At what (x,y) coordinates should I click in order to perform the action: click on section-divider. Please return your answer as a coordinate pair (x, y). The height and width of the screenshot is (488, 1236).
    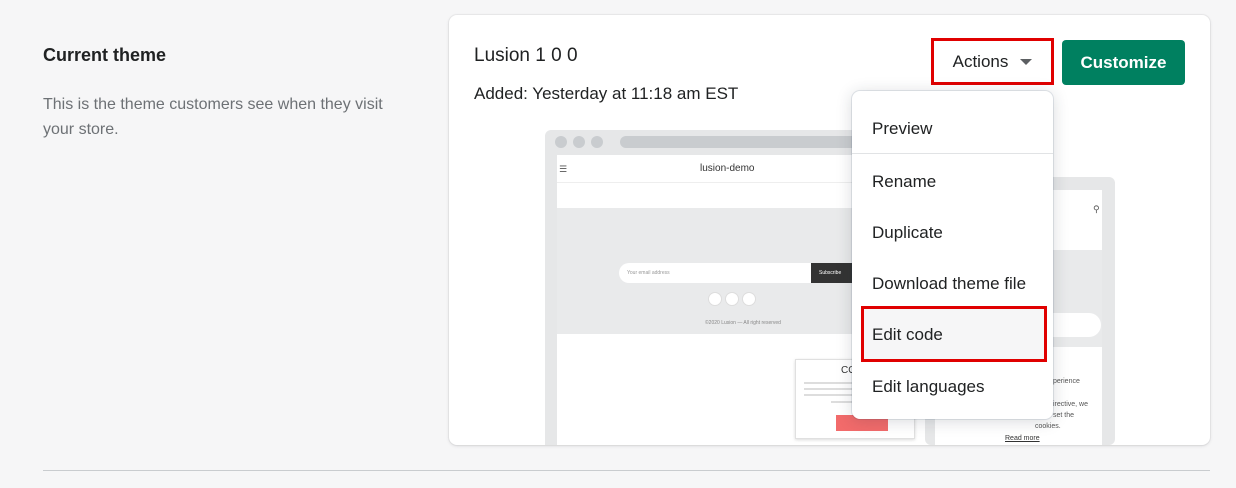
    Looking at the image, I should click on (626, 470).